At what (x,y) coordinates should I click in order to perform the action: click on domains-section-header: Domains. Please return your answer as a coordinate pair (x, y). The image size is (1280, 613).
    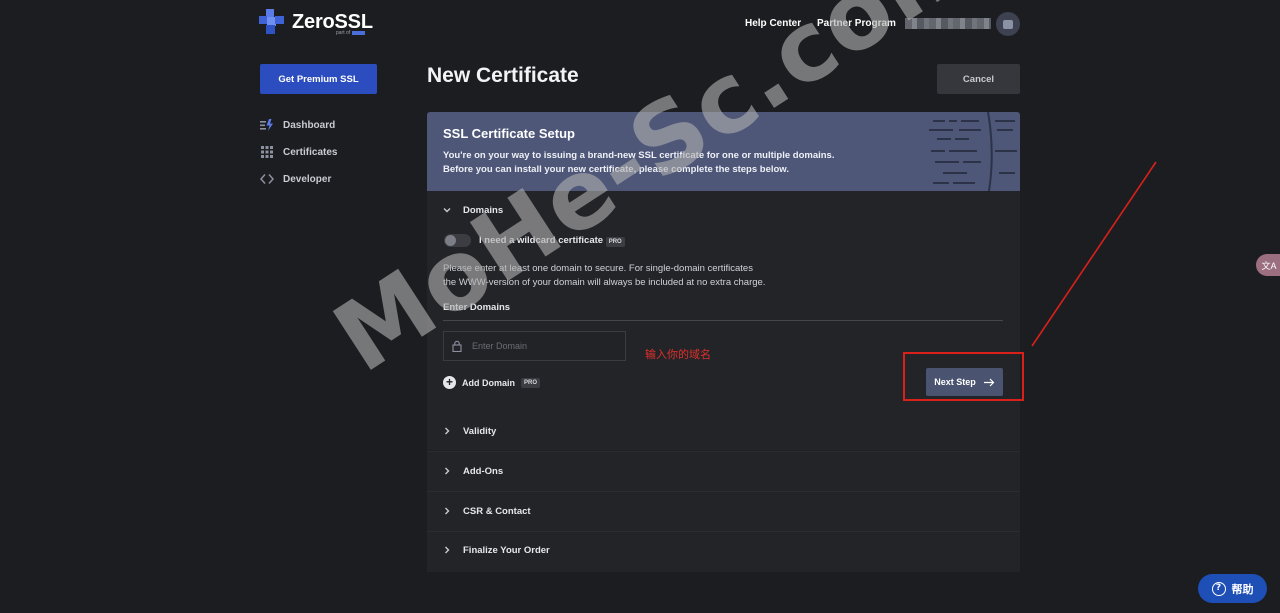
    Looking at the image, I should click on (472, 210).